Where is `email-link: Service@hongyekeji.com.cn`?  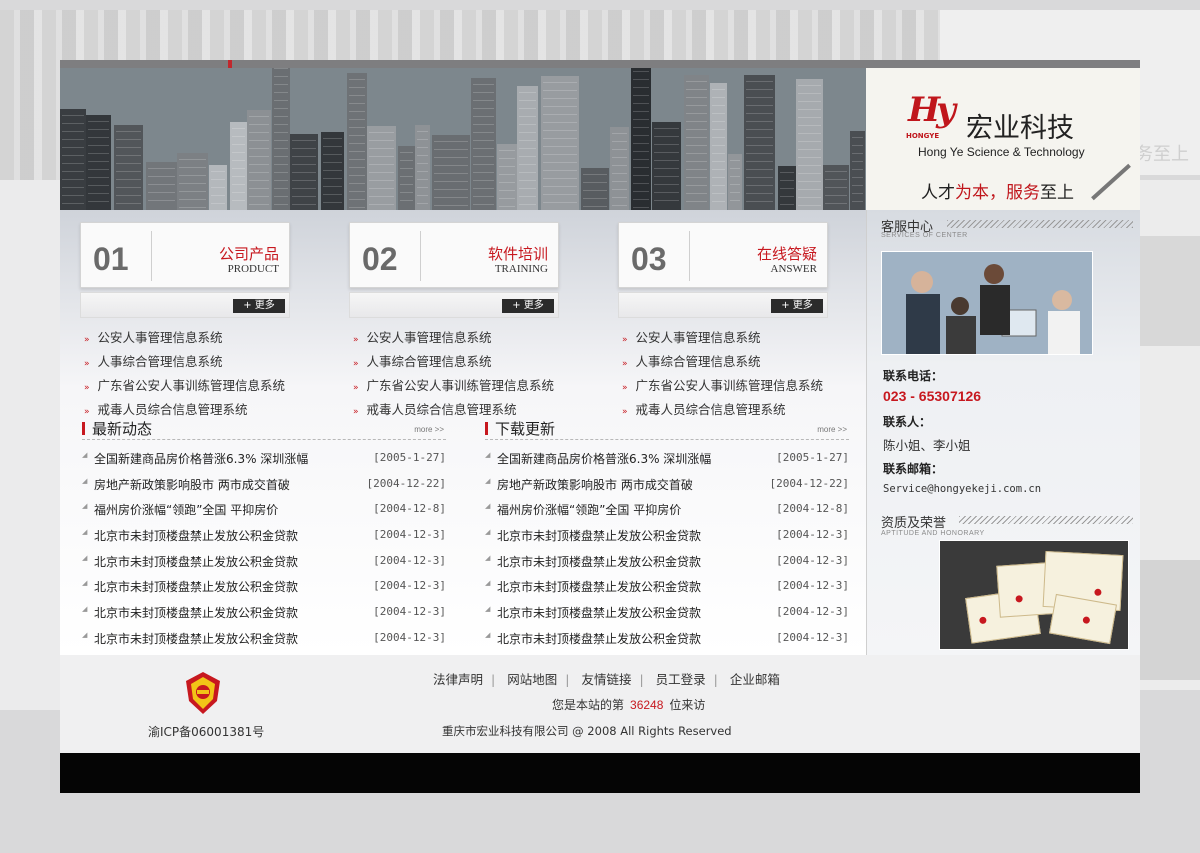 email-link: Service@hongyekeji.com.cn is located at coordinates (962, 489).